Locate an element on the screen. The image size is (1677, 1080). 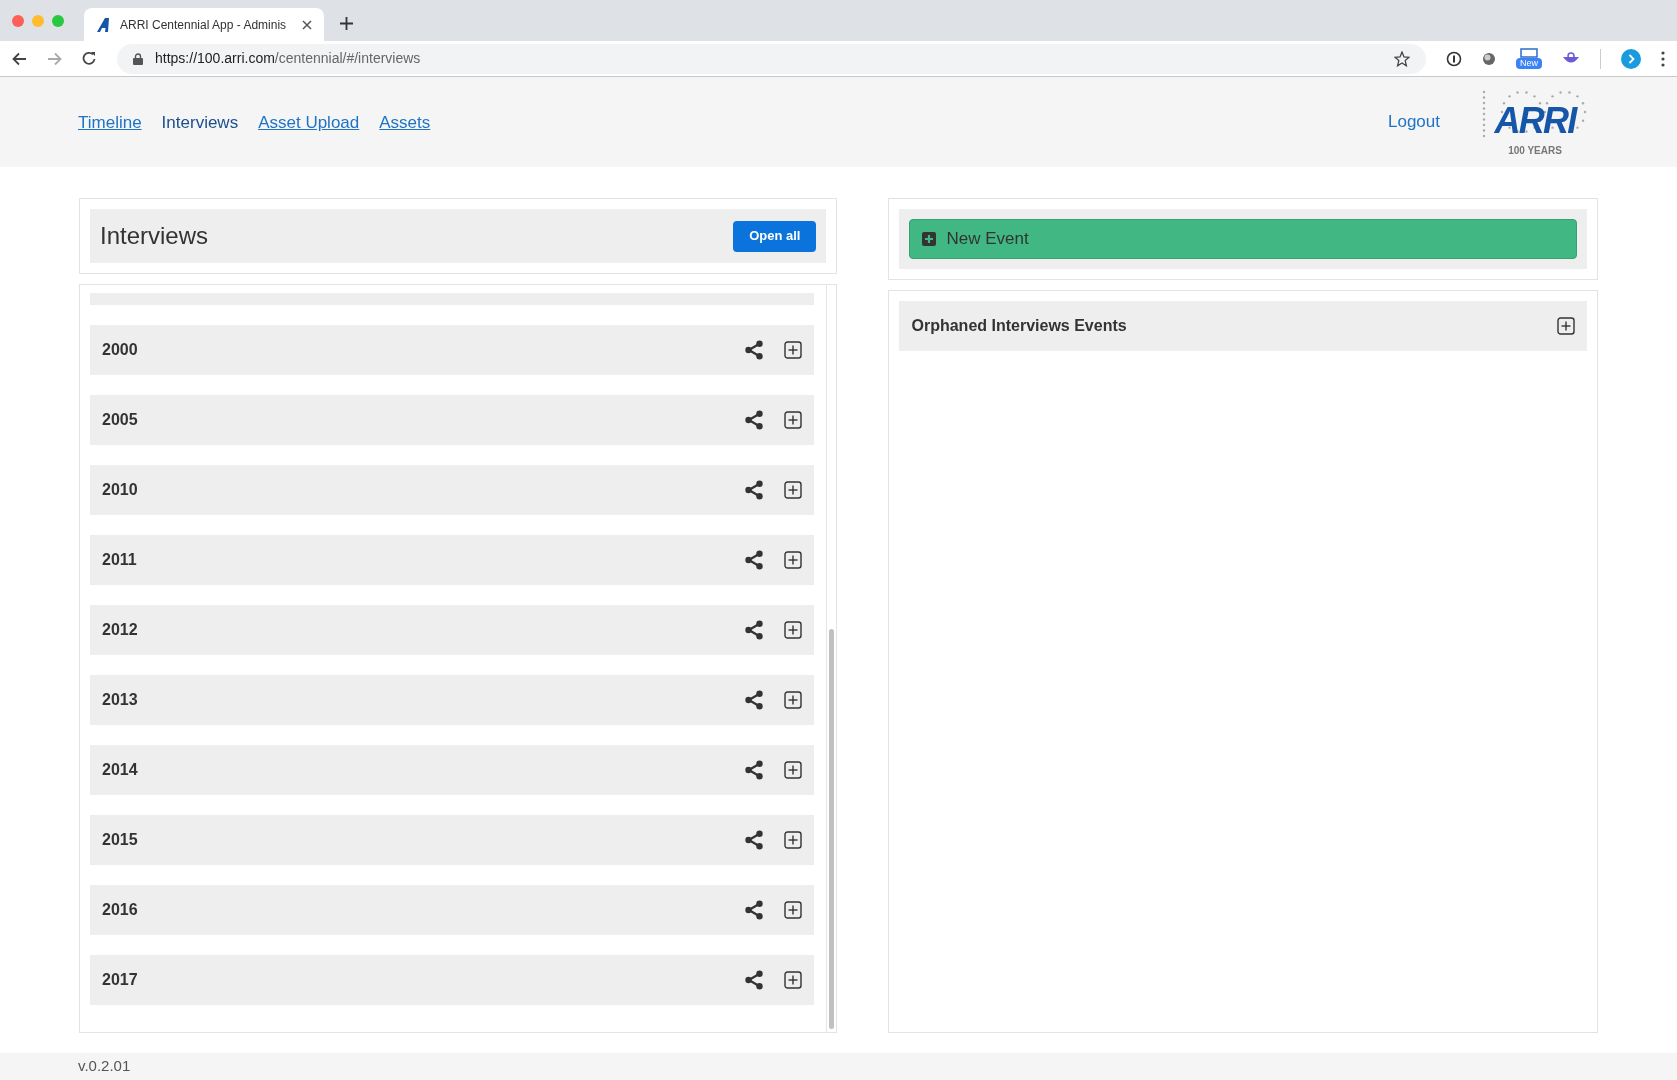
year-label: 2000 is located at coordinates (120, 350).